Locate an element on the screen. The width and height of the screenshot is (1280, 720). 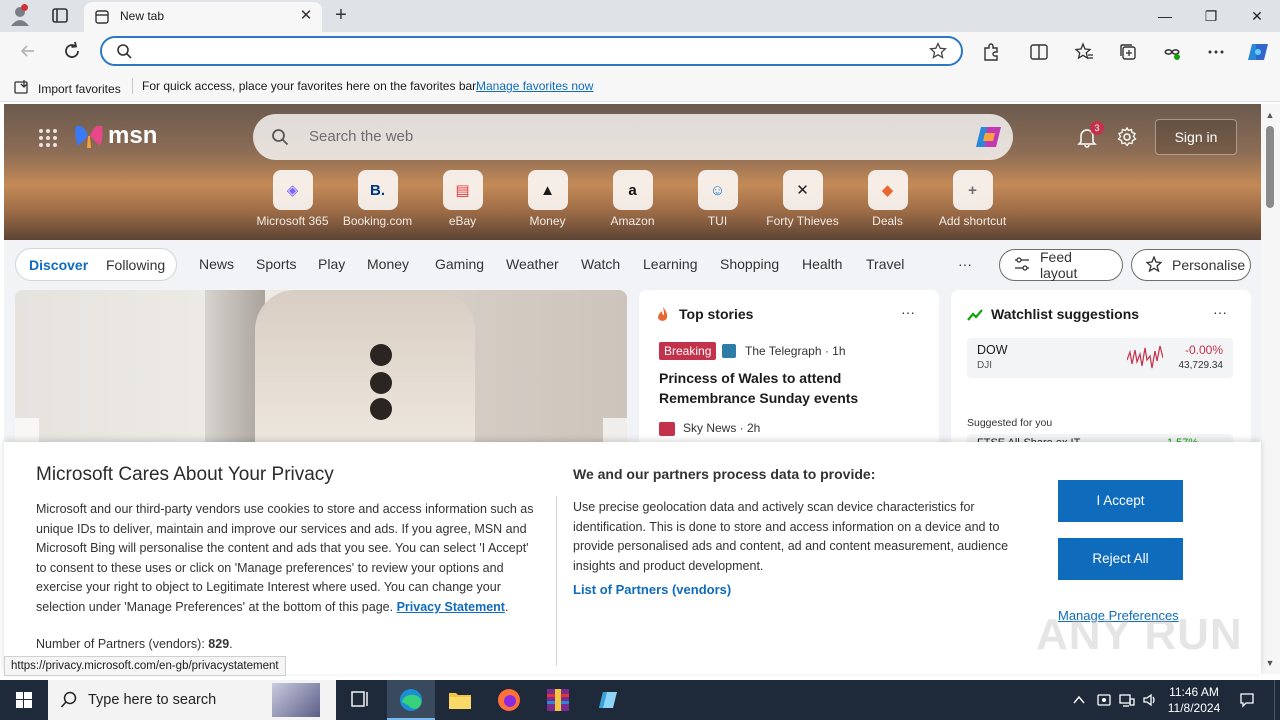
split-screen-icon is located at coordinates (1039, 52).